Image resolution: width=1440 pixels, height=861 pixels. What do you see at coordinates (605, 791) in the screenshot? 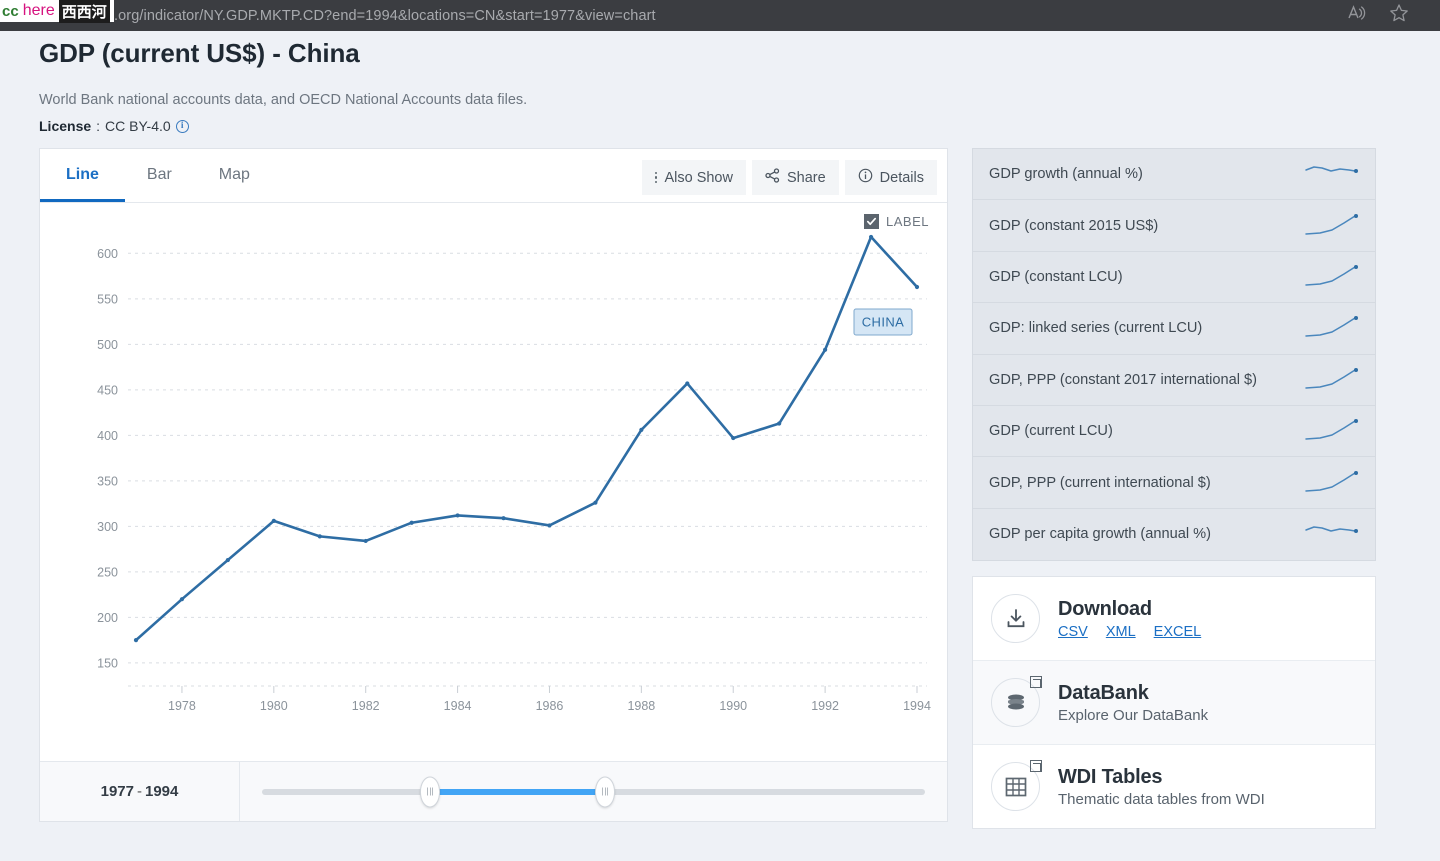
I see `slider-handle-end` at bounding box center [605, 791].